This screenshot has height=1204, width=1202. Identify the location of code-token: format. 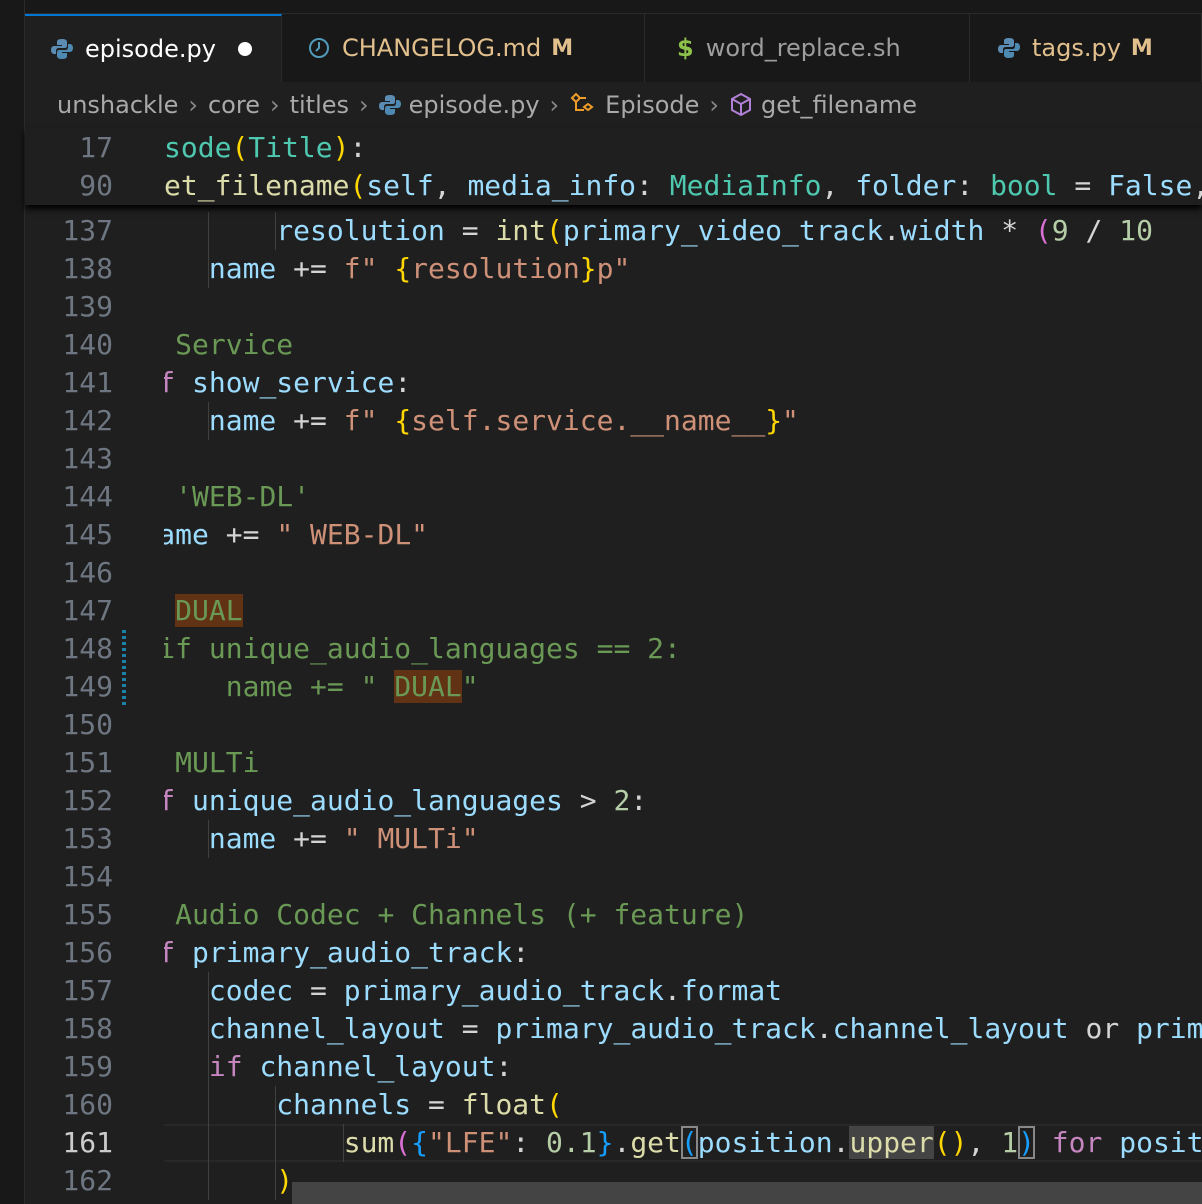
(731, 990).